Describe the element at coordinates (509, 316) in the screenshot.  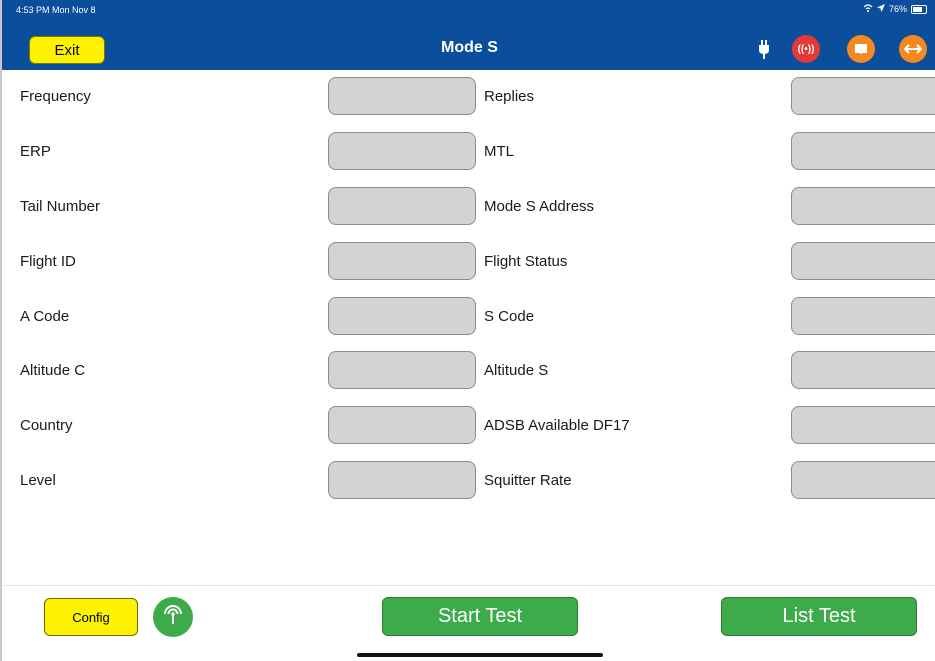
I see `label-s-code: S Code` at that location.